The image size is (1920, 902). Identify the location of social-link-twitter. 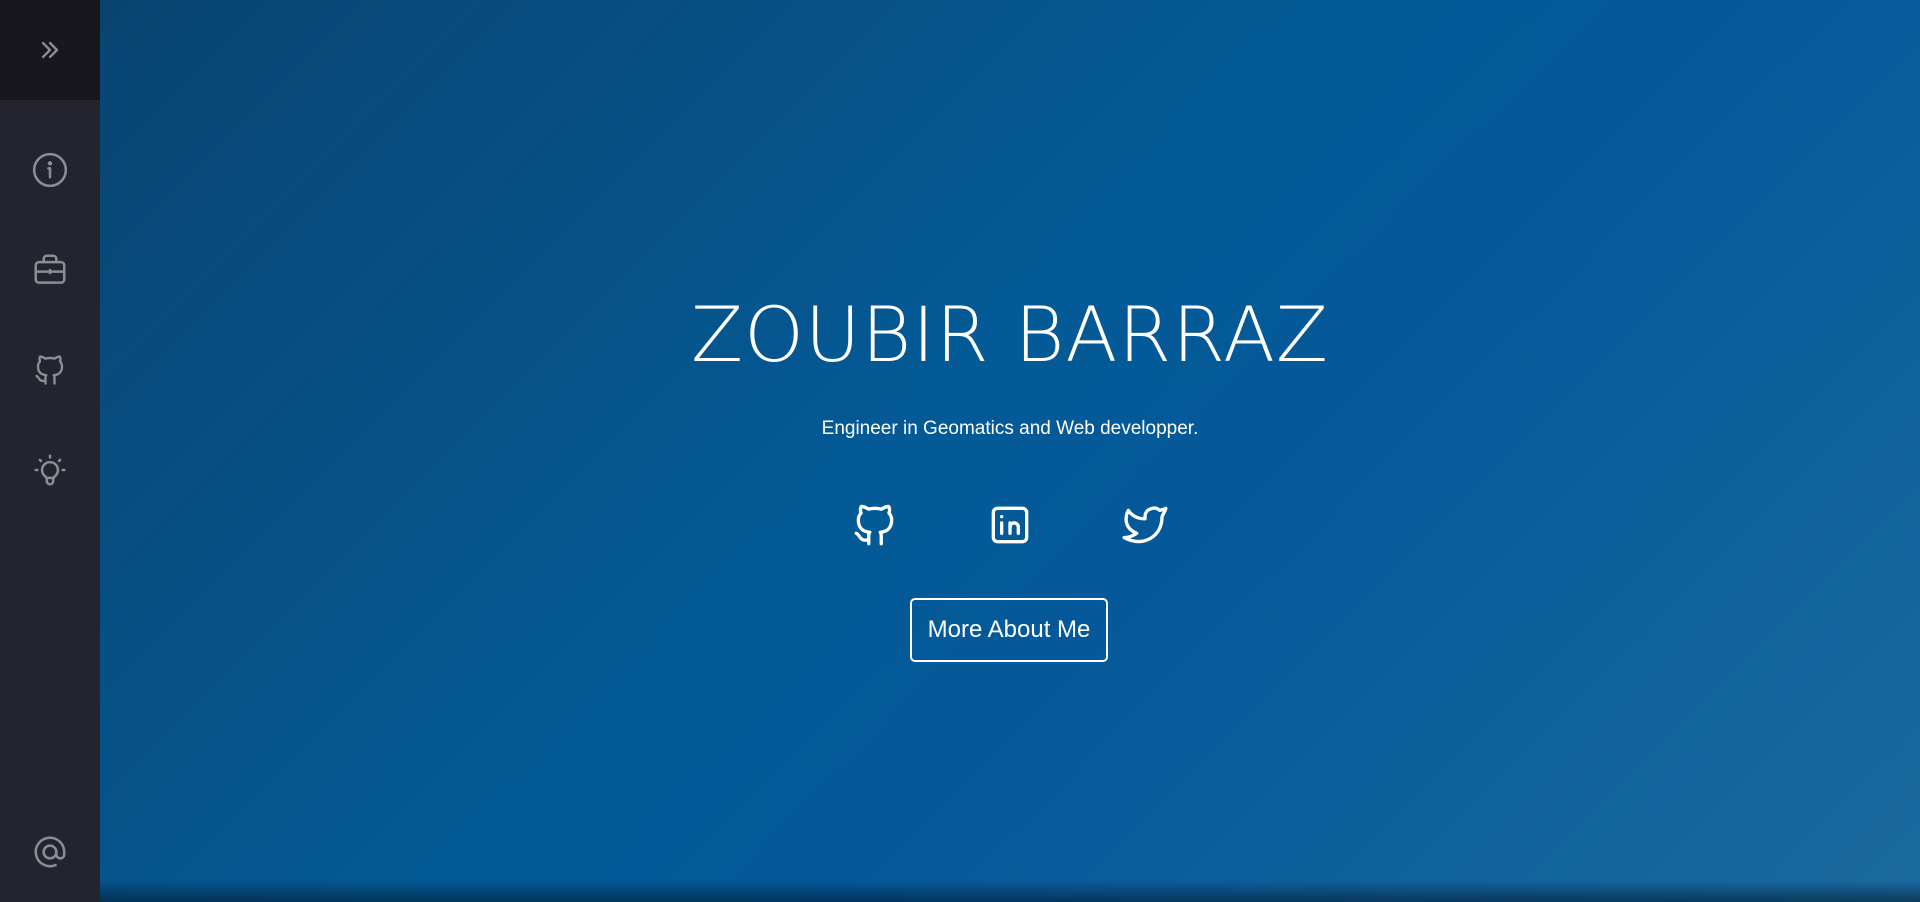
(1145, 525).